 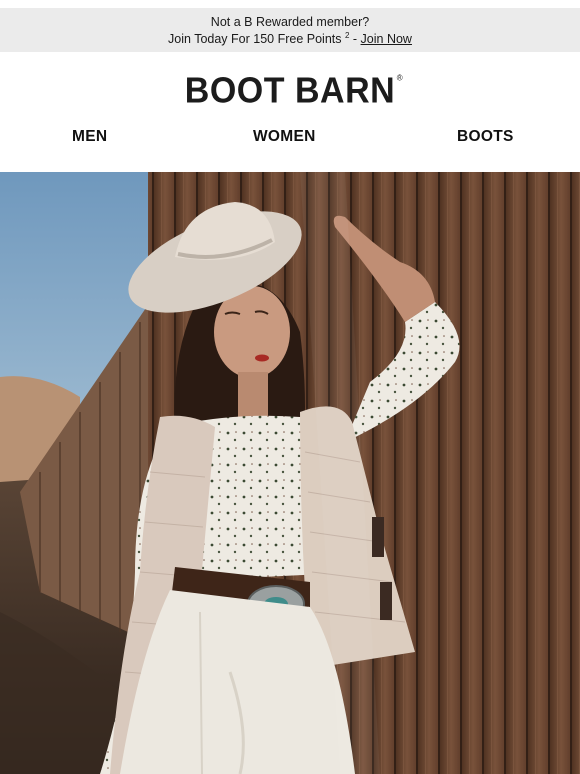 What do you see at coordinates (485, 137) in the screenshot?
I see `nav-item-boots: BOOTS` at bounding box center [485, 137].